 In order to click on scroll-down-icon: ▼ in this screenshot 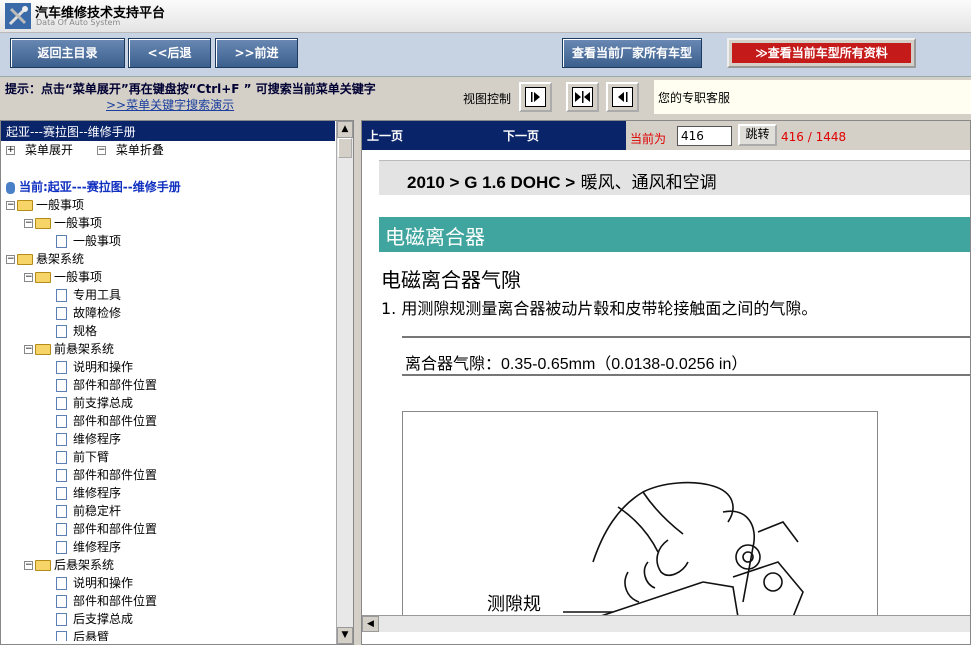, I will do `click(345, 635)`.